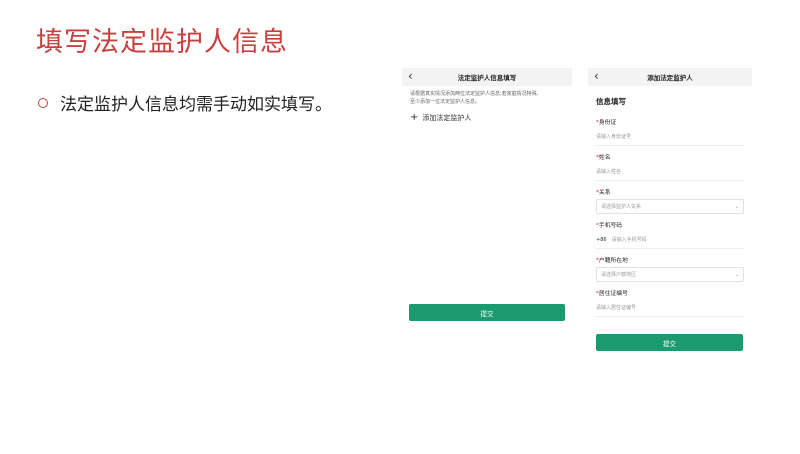 Image resolution: width=800 pixels, height=454 pixels. What do you see at coordinates (445, 102) in the screenshot?
I see `description-line: 至少添加一位法定监护人信息。` at bounding box center [445, 102].